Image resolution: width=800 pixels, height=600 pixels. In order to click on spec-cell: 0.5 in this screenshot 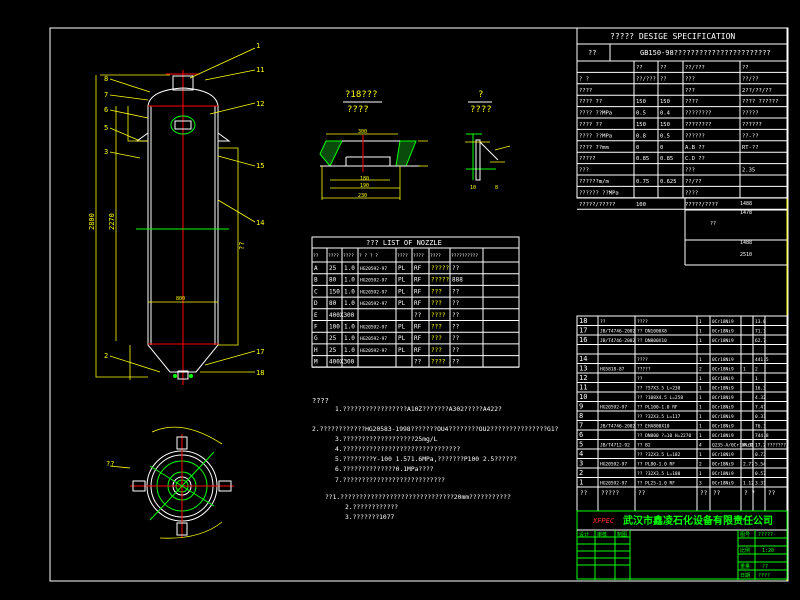, I will do `click(665, 136)`.